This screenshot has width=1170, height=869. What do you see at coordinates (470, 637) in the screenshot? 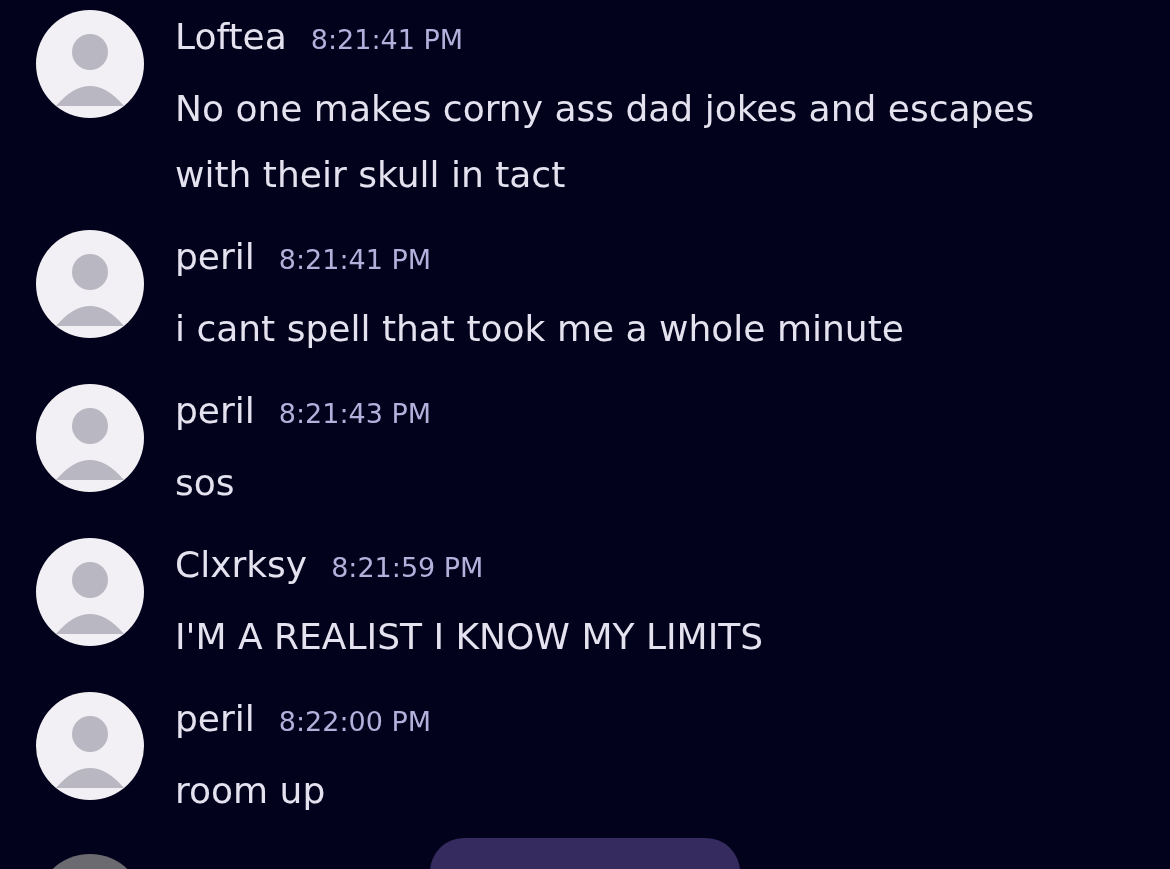
I see `message-text: I'M A REALIST I KNOW MY LIMITS` at bounding box center [470, 637].